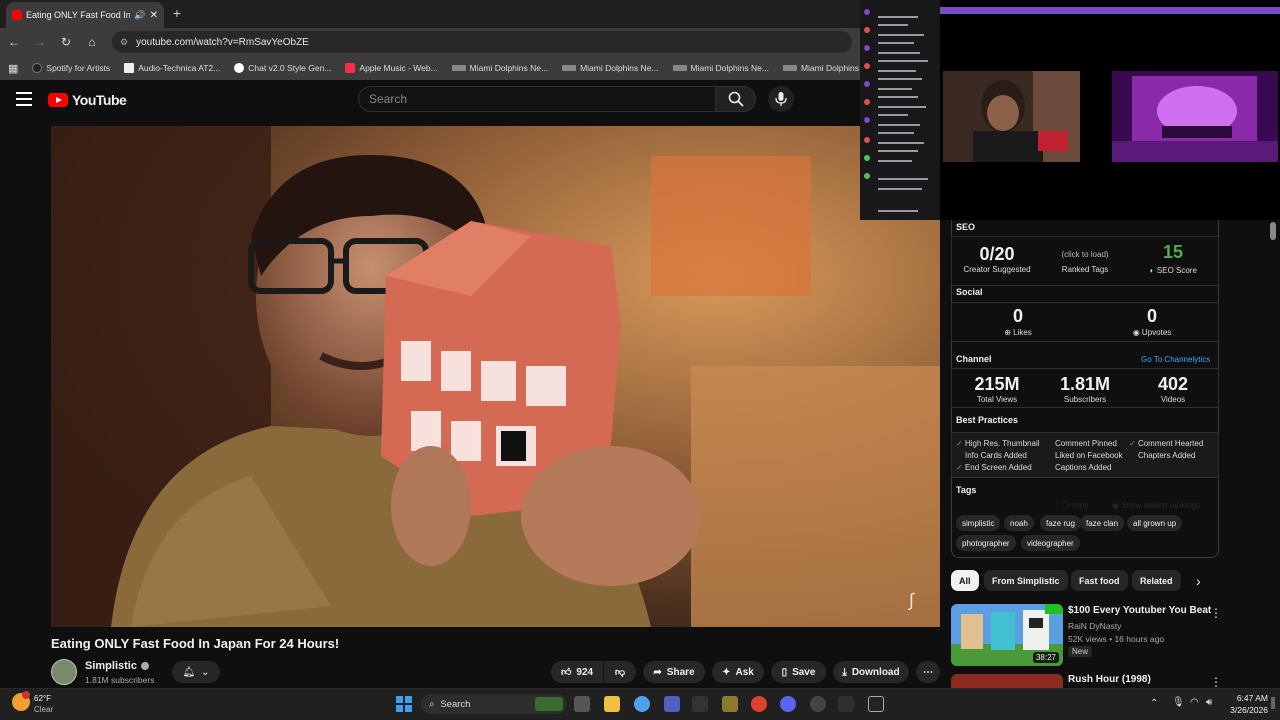 Image resolution: width=1280 pixels, height=720 pixels. I want to click on tag-chip: faze clan, so click(1102, 523).